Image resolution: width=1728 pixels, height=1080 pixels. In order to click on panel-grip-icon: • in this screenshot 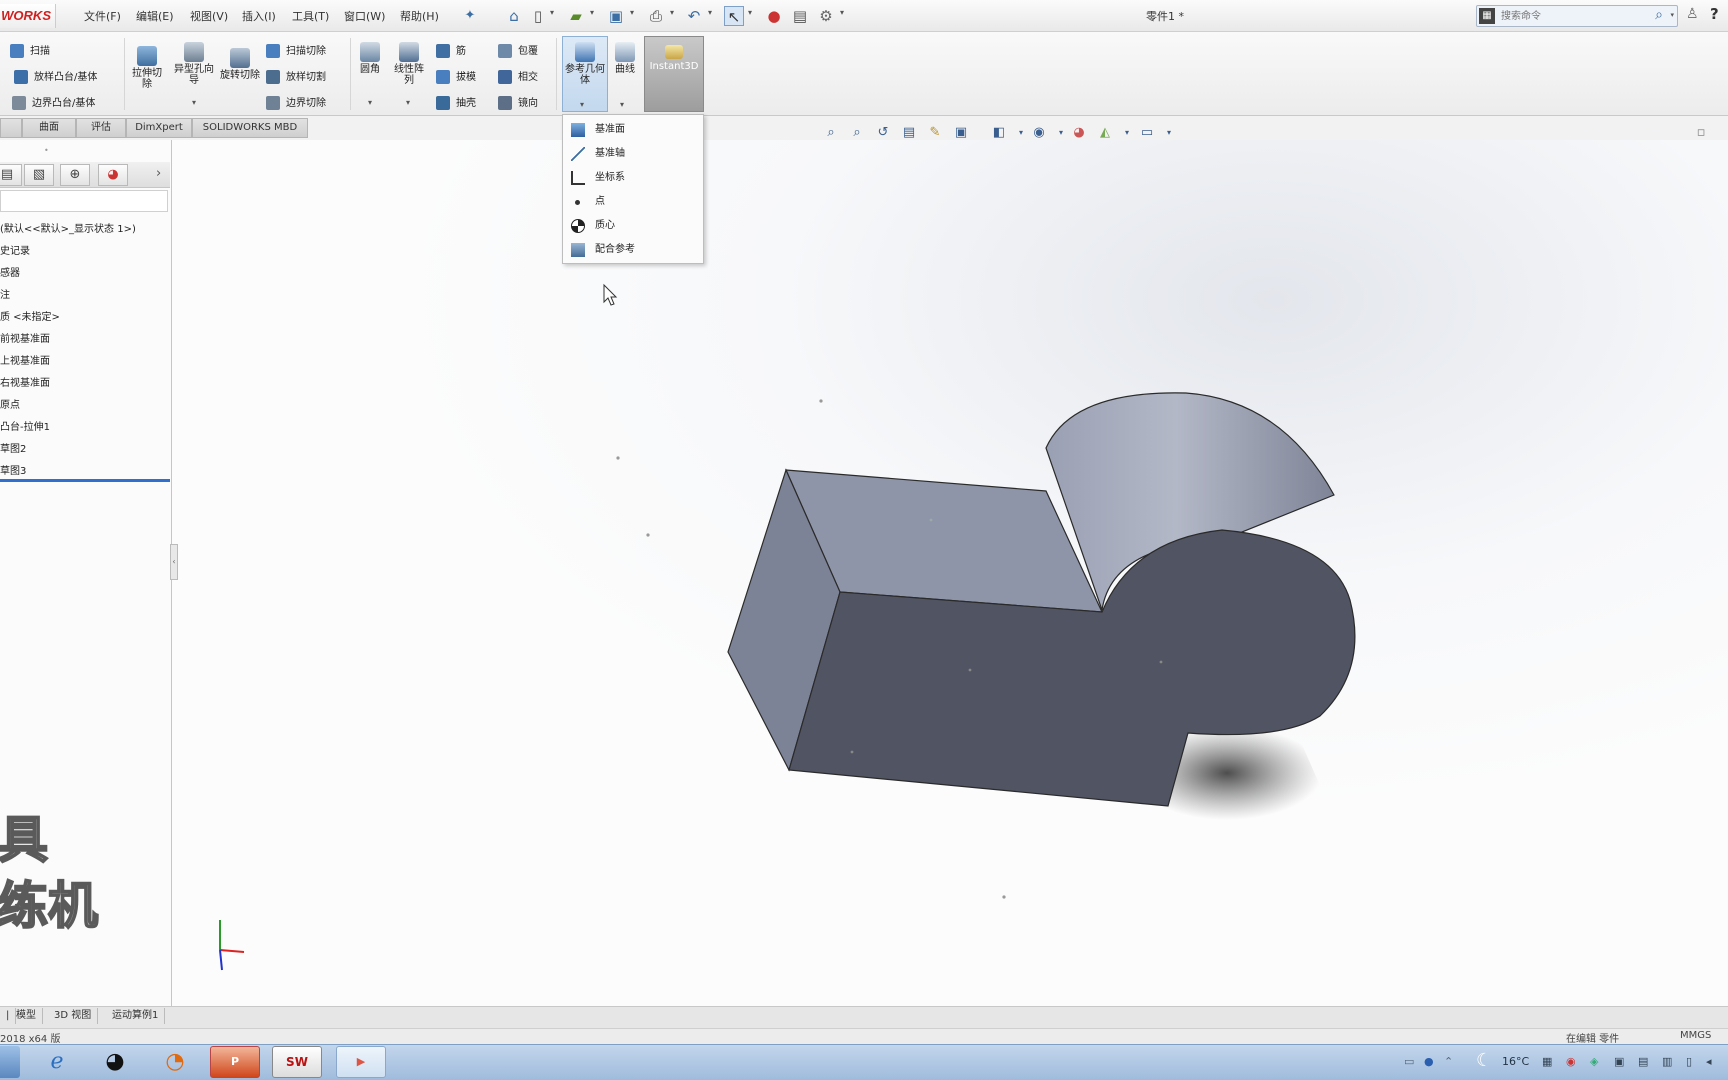, I will do `click(46, 150)`.